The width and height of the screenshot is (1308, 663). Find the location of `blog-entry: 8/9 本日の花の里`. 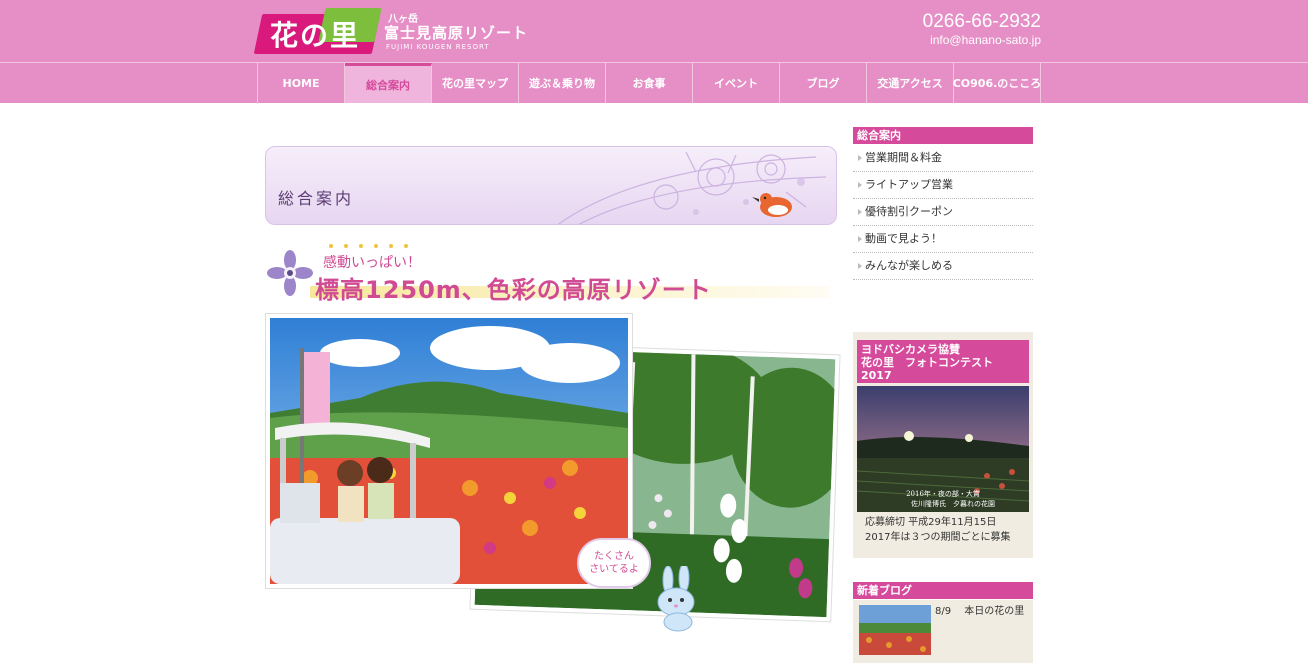

blog-entry: 8/9 本日の花の里 is located at coordinates (943, 631).